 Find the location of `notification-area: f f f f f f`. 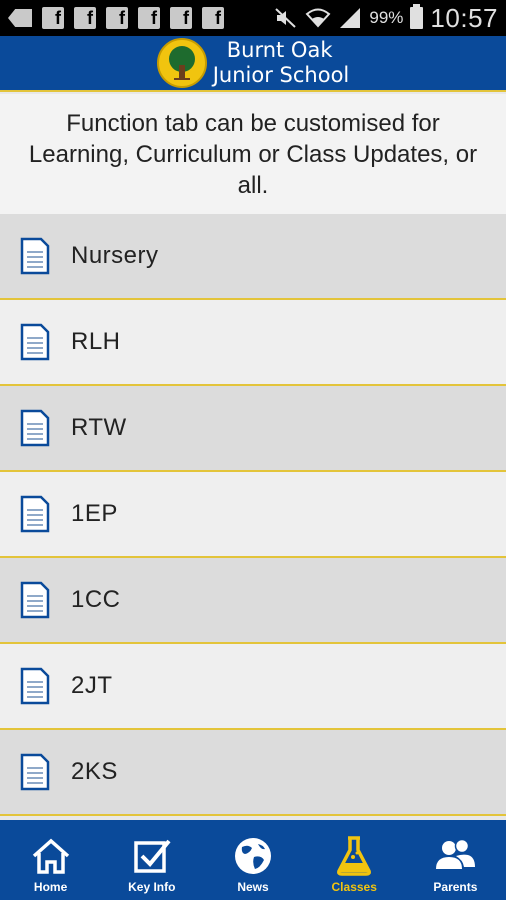

notification-area: f f f f f f is located at coordinates (116, 18).